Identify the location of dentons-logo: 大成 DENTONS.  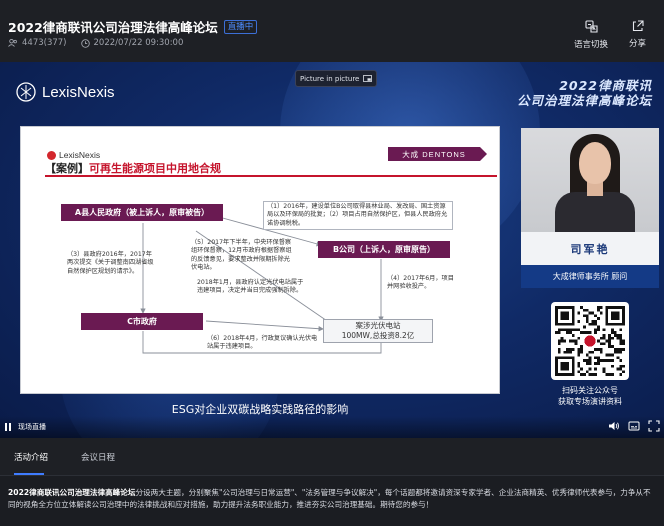
(434, 154).